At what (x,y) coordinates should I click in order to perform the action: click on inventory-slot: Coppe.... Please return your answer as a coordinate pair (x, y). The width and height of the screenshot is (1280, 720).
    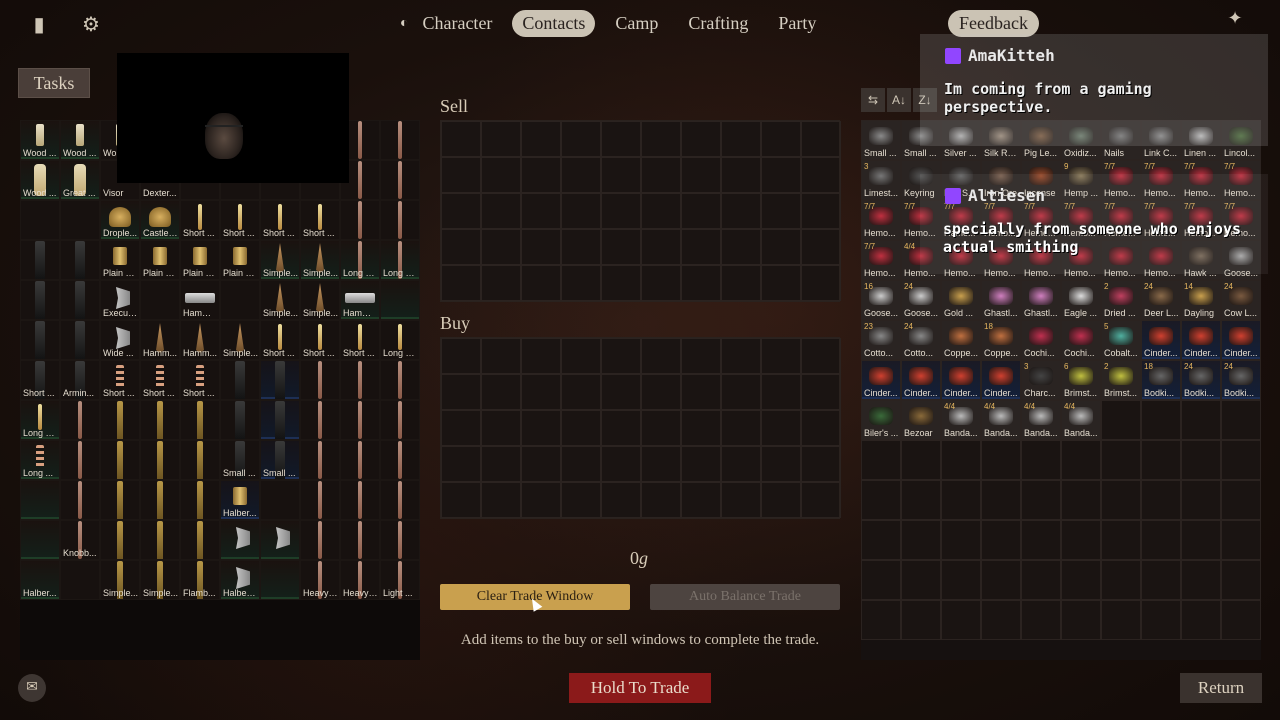
    Looking at the image, I should click on (961, 340).